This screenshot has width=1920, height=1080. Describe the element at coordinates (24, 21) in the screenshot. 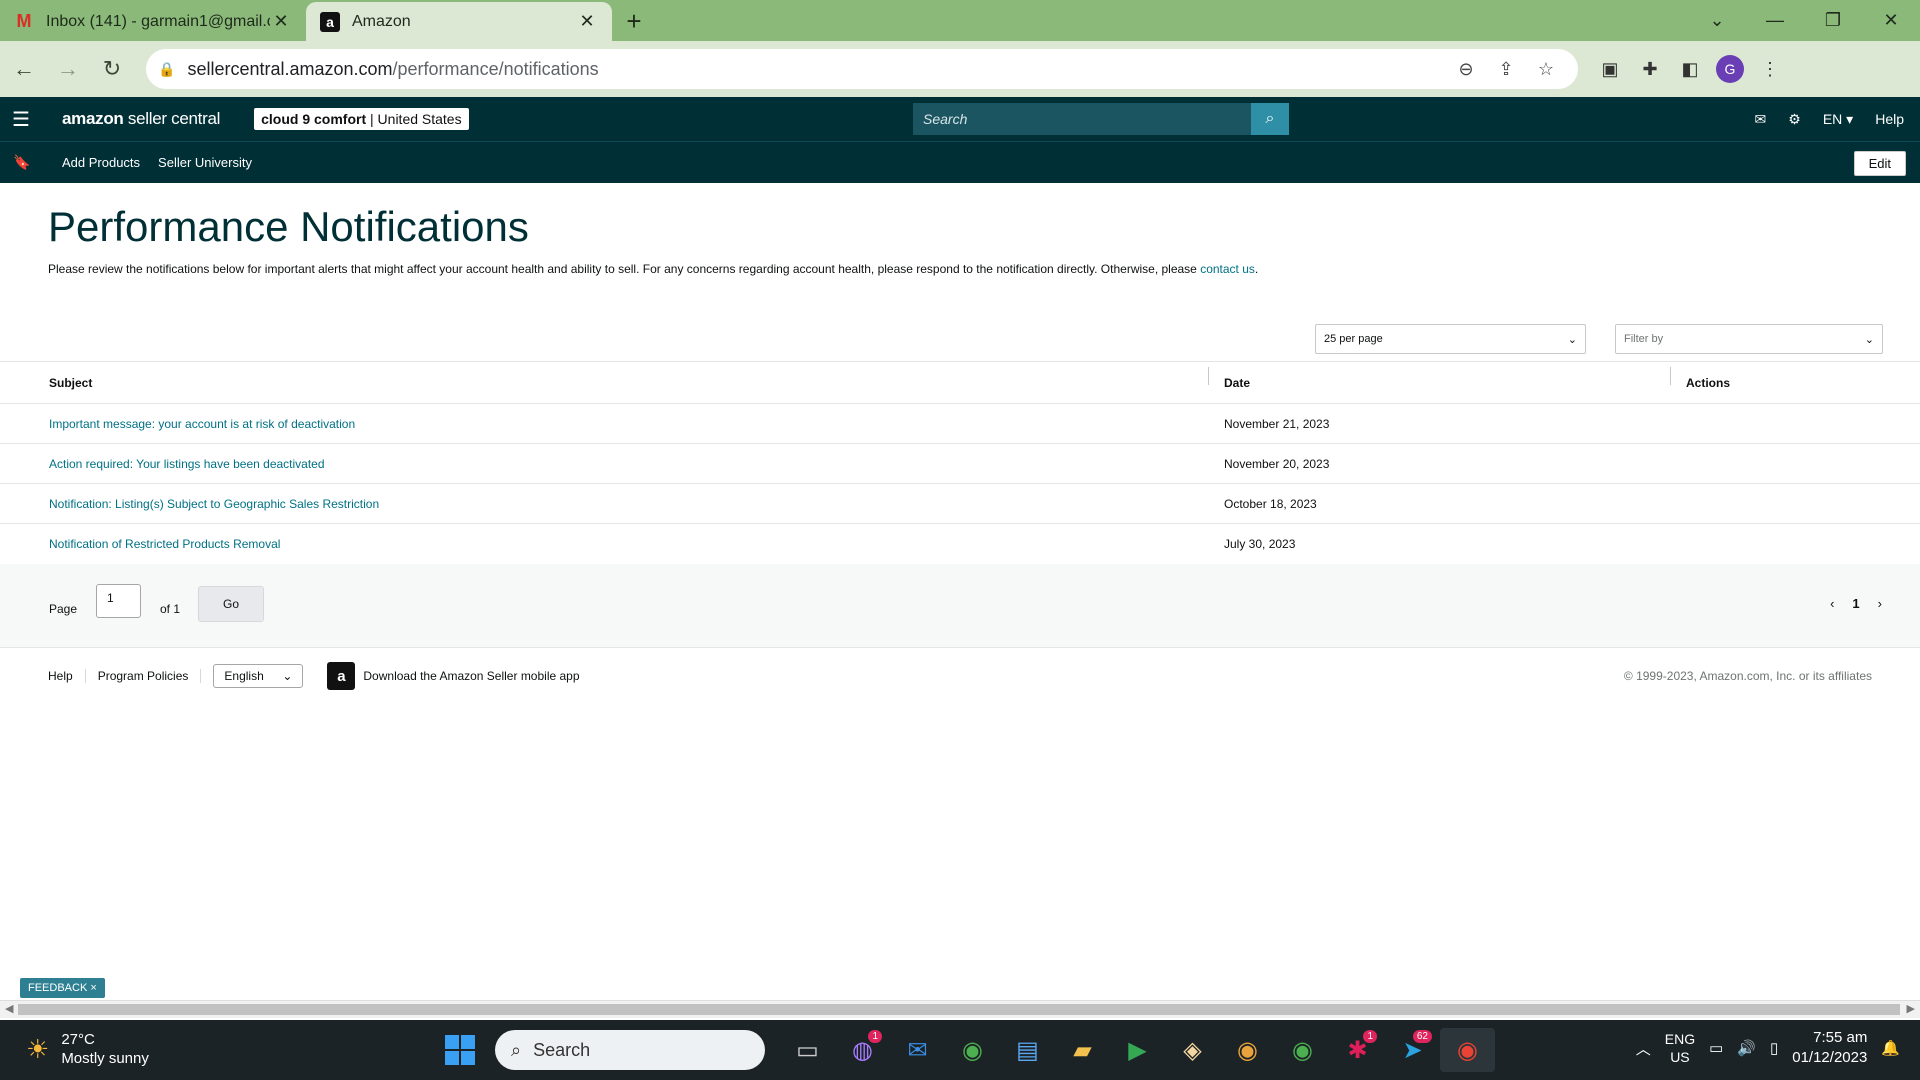

I see `gmail-icon: M` at that location.